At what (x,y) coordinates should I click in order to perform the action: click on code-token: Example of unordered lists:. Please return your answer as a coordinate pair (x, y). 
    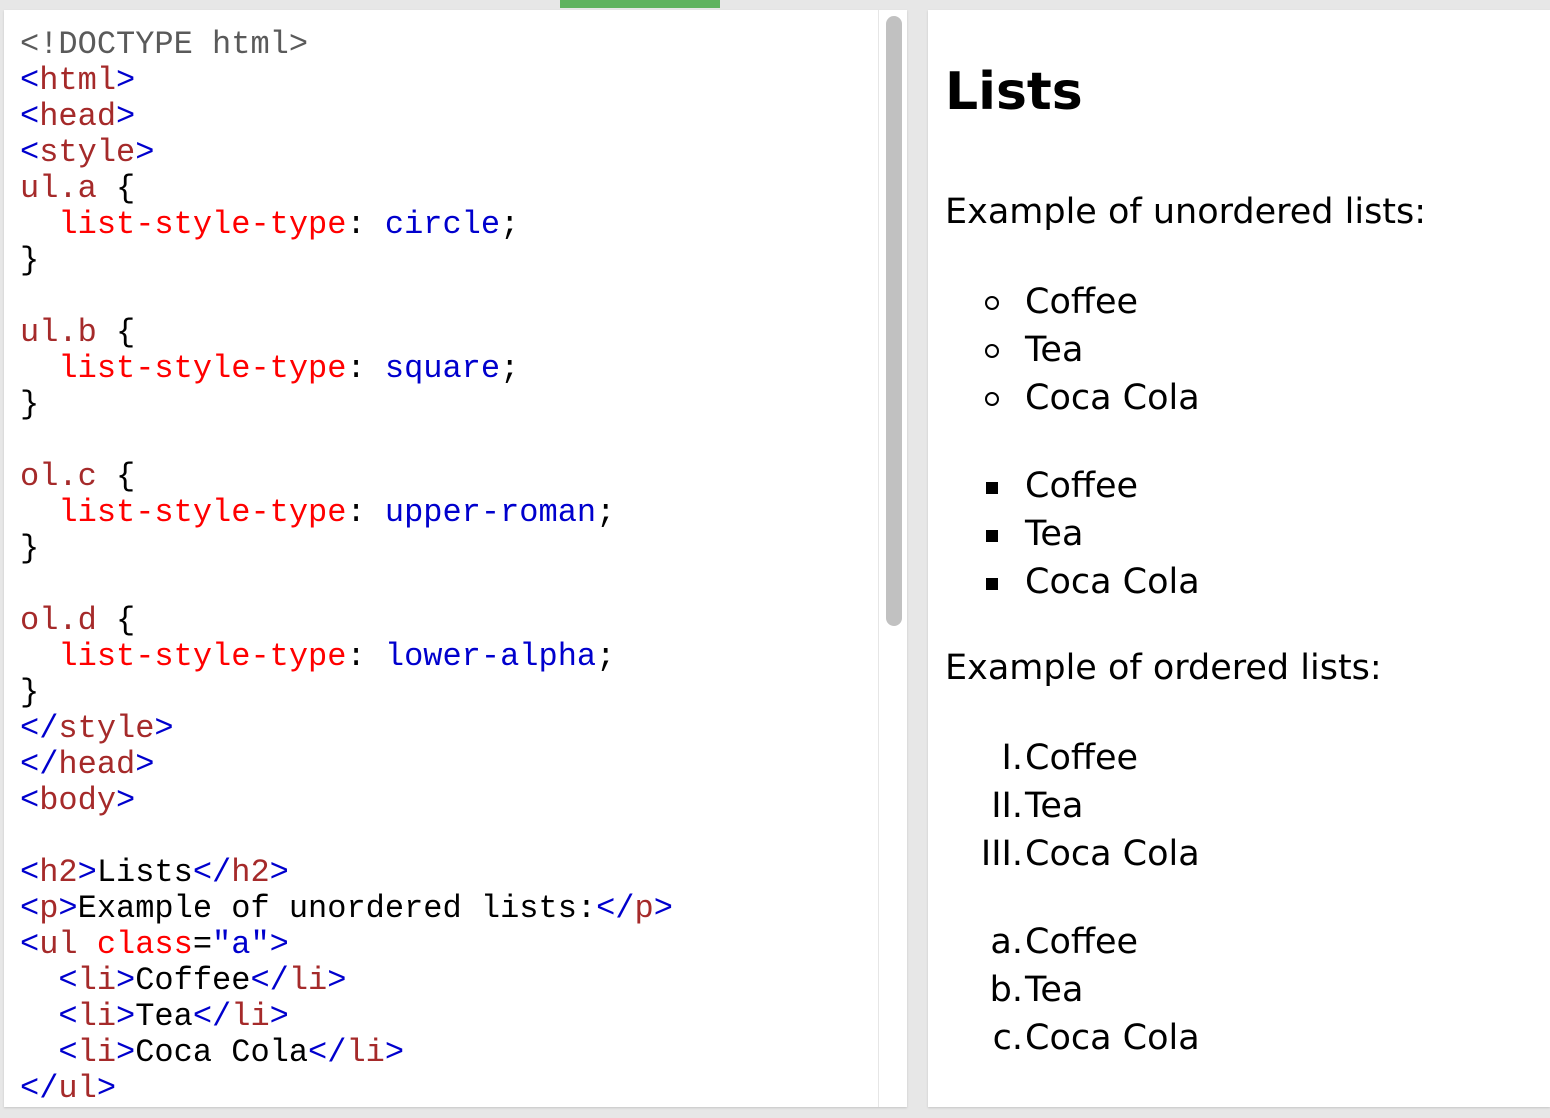
    Looking at the image, I should click on (337, 908).